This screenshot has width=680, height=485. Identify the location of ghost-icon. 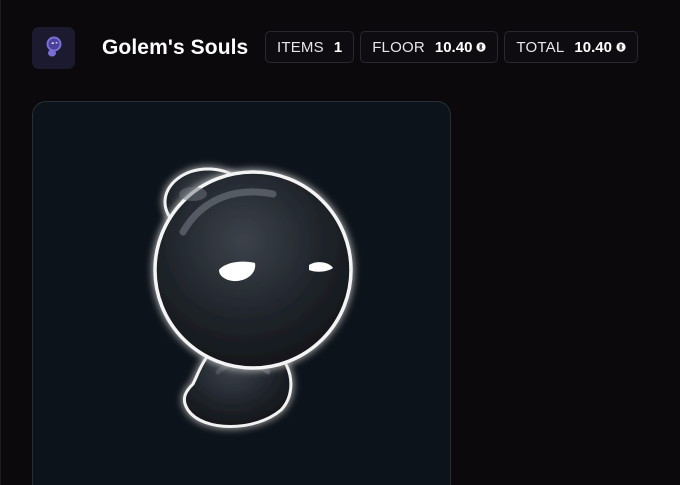
(53, 46).